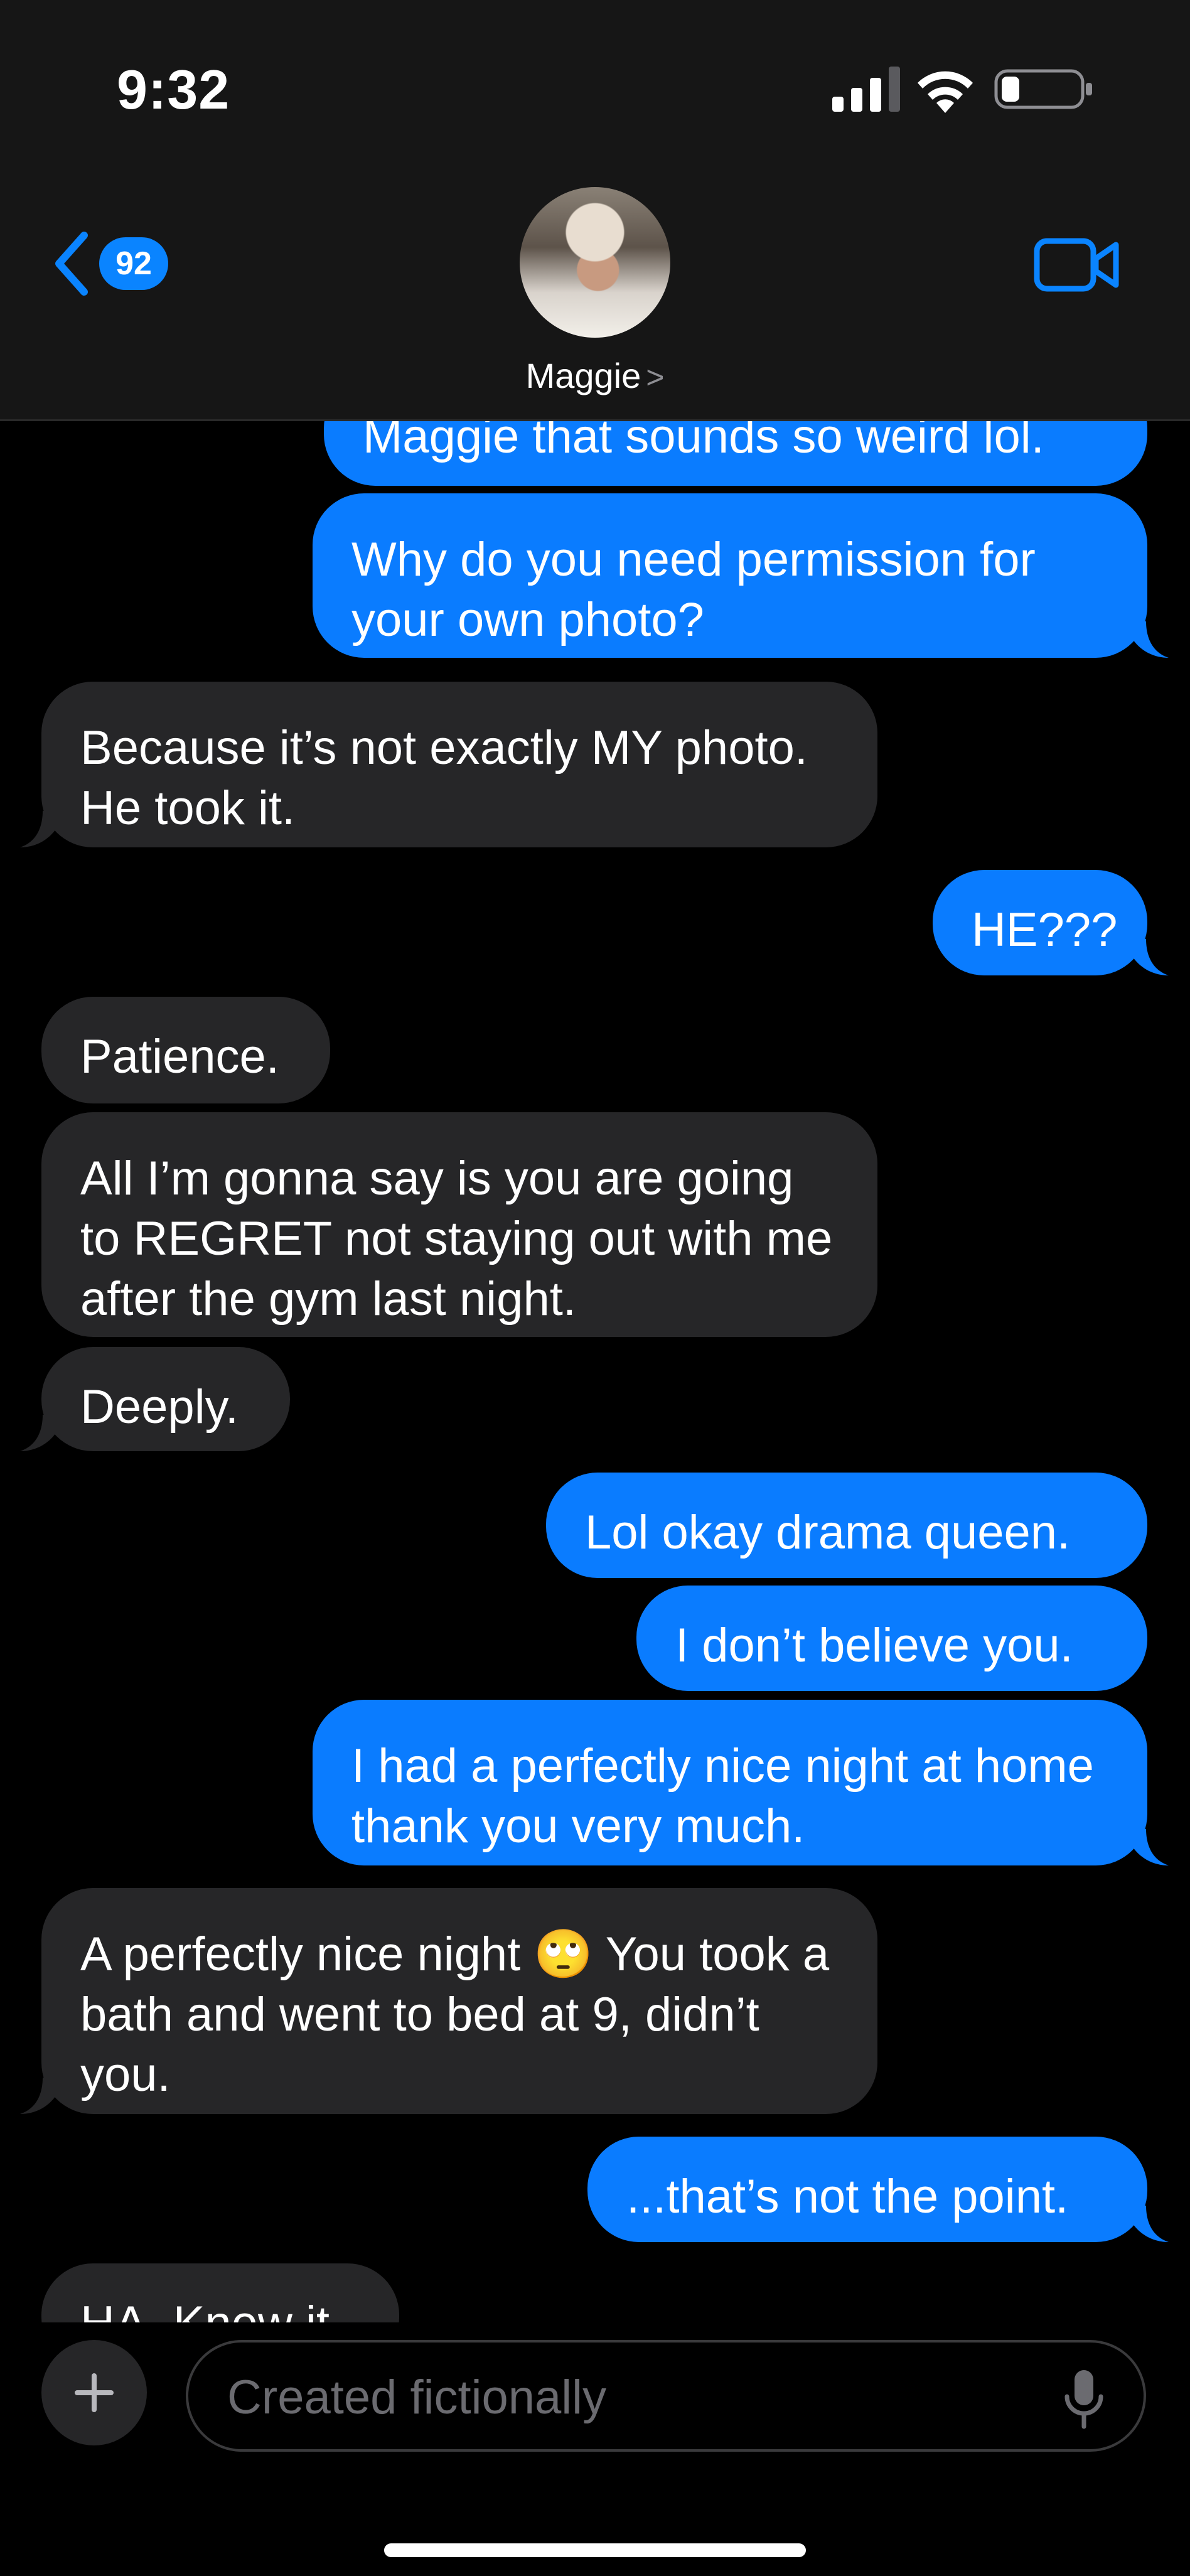 The width and height of the screenshot is (1190, 2576). I want to click on plus-icon, so click(94, 2392).